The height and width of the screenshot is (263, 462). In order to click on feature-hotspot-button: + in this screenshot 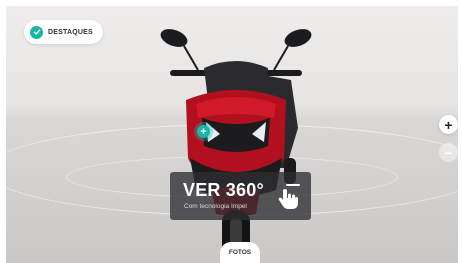, I will do `click(203, 131)`.